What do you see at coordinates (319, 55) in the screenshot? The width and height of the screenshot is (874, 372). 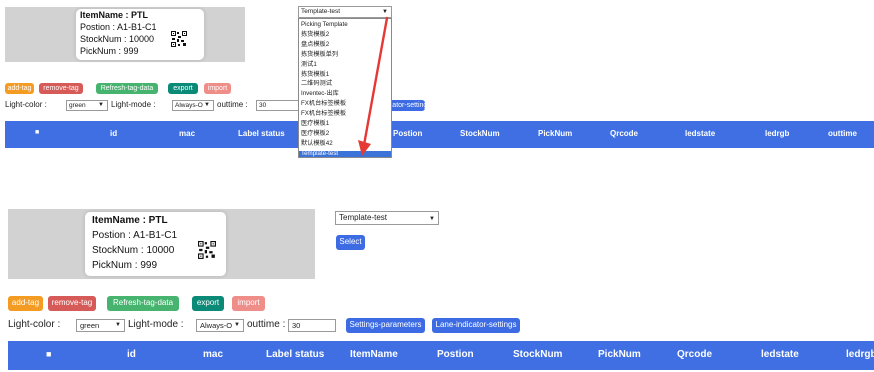 I see `template-option: 拣货模板单列` at bounding box center [319, 55].